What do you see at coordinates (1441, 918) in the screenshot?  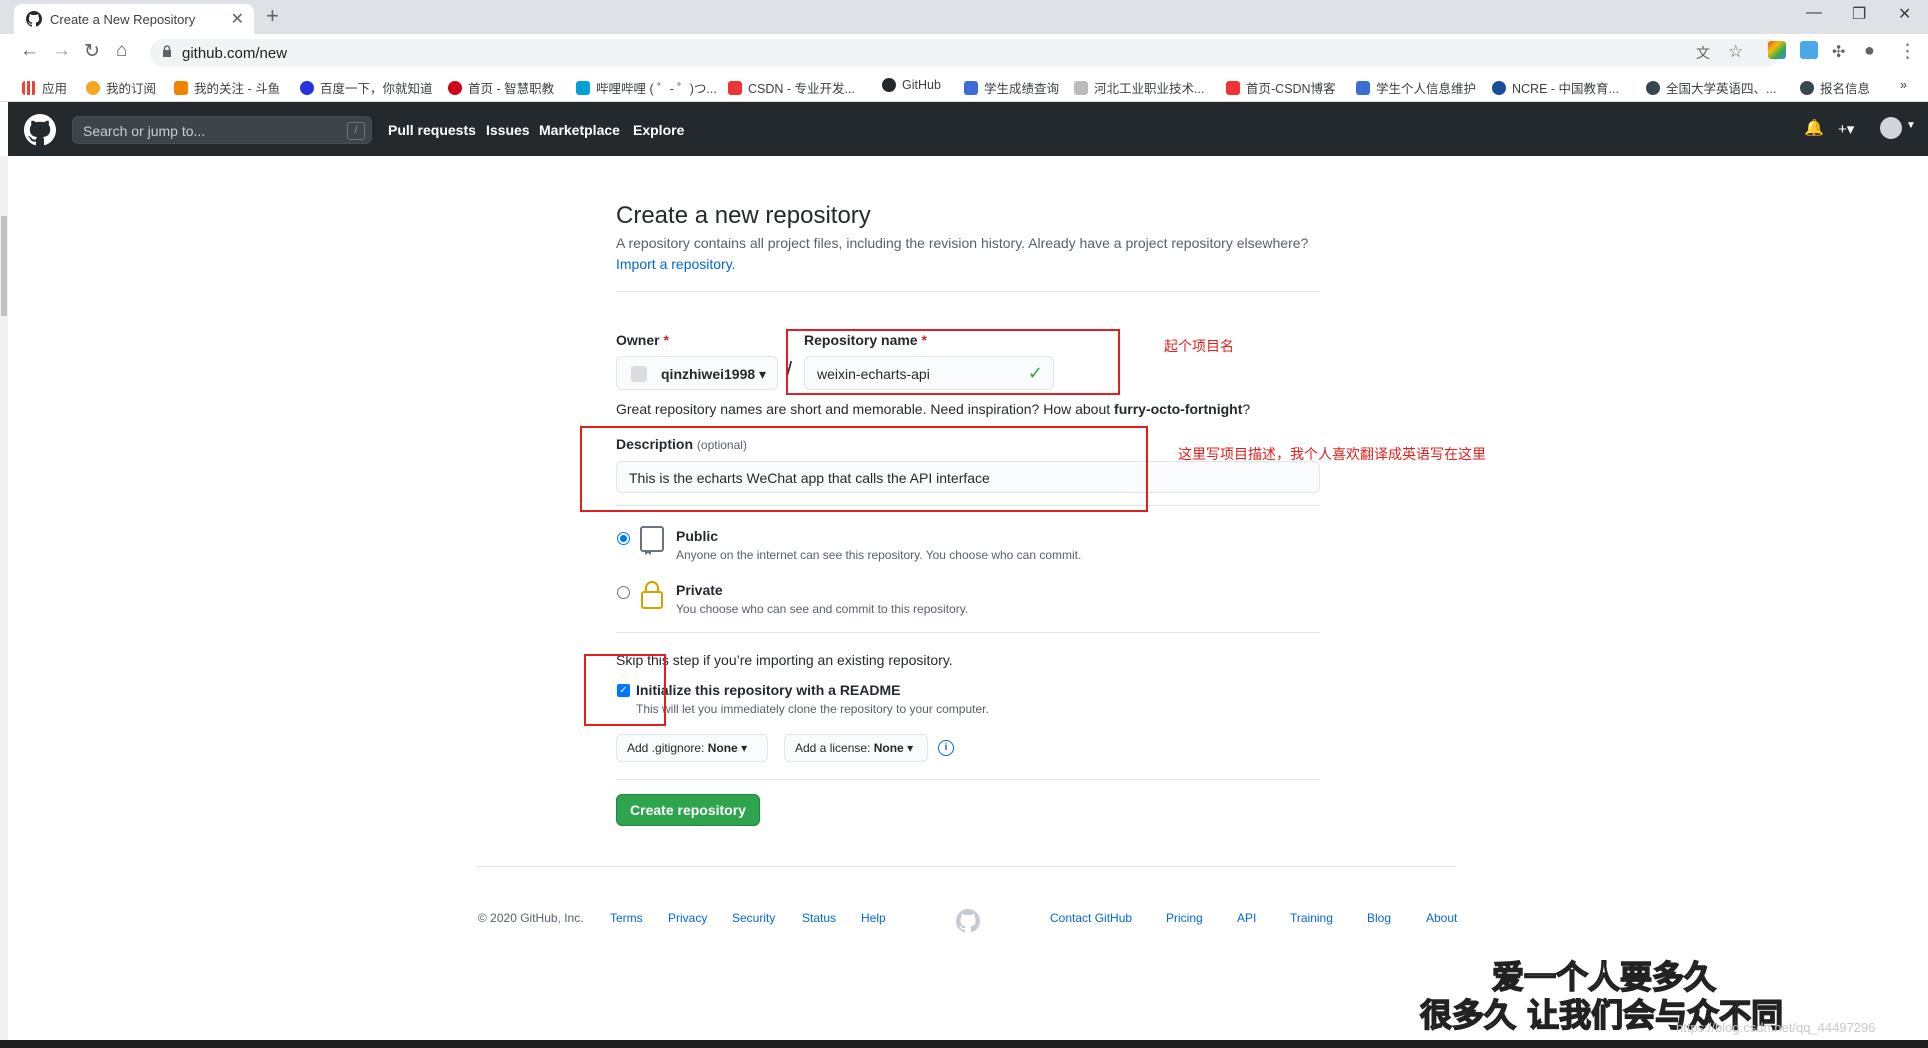 I see `footer-link-about: About` at bounding box center [1441, 918].